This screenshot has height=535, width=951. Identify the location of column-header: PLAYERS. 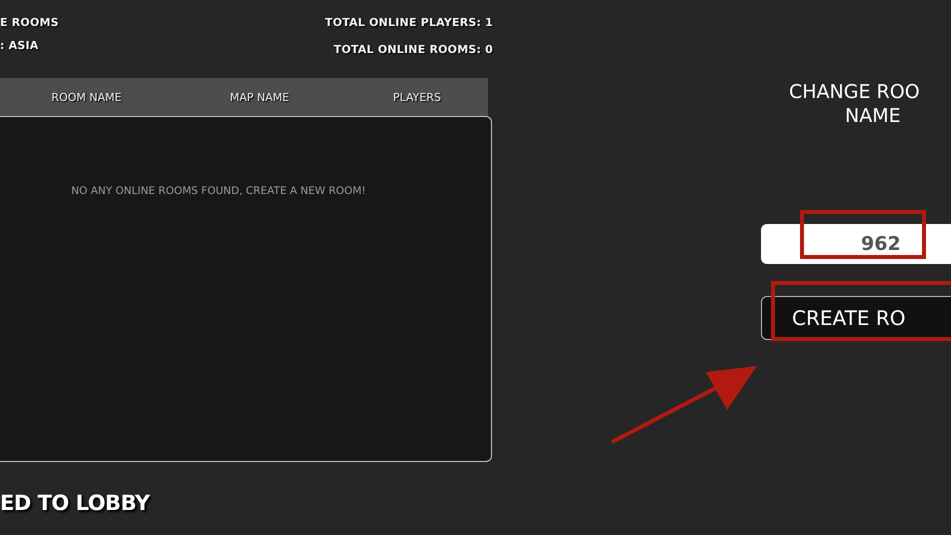
(417, 97).